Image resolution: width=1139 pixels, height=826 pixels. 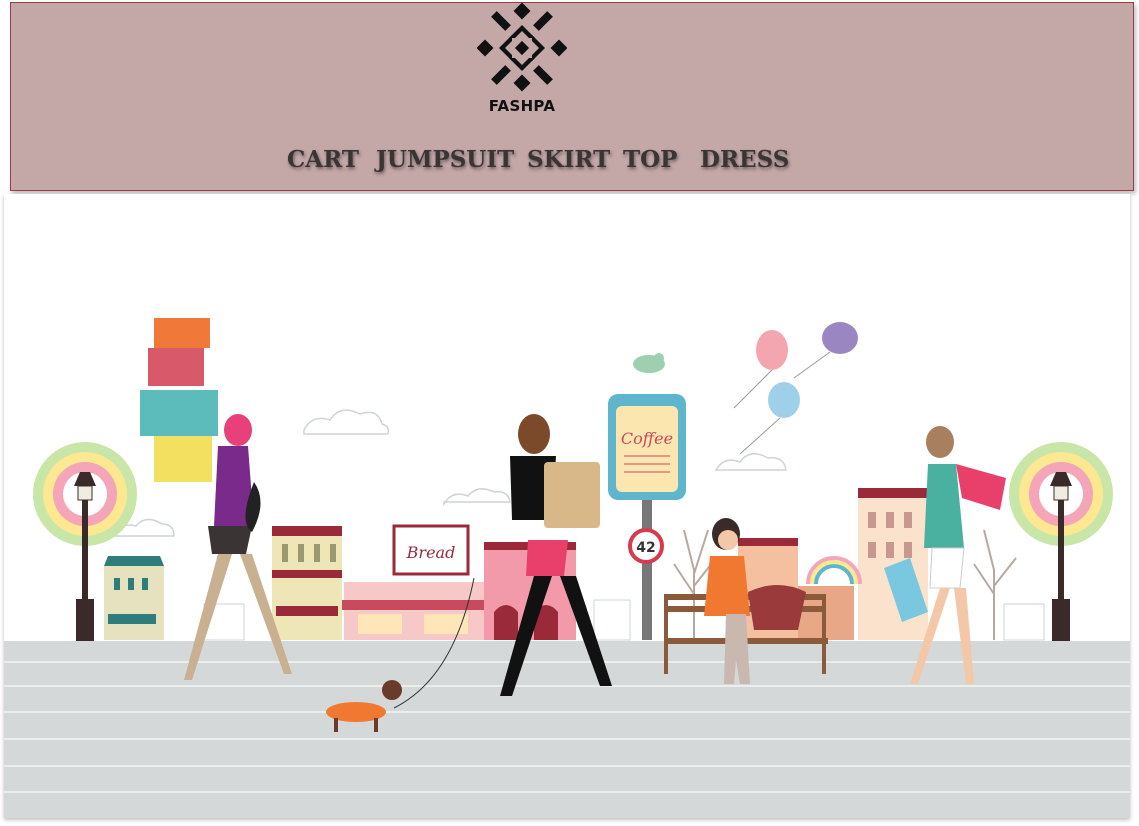 I want to click on bakery-sign: Bread, so click(x=431, y=552).